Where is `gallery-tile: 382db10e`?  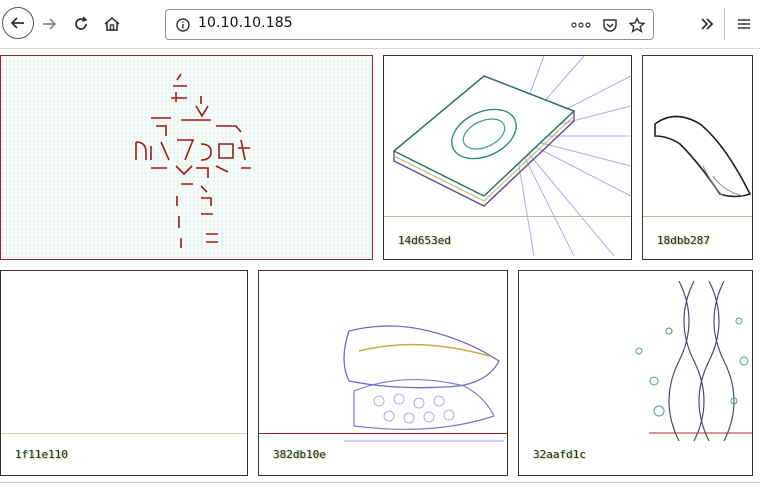 gallery-tile: 382db10e is located at coordinates (383, 373).